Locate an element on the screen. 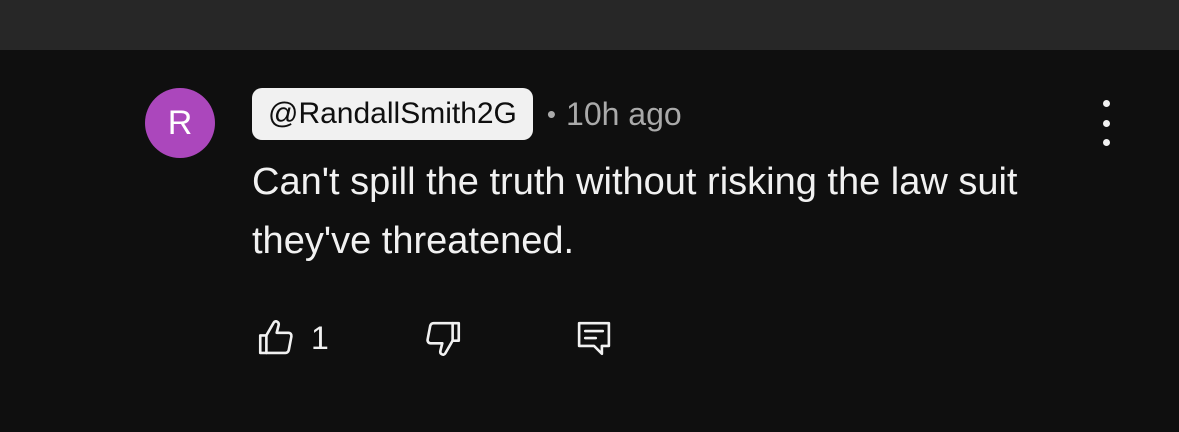 The height and width of the screenshot is (432, 1179). more-options-button is located at coordinates (1106, 123).